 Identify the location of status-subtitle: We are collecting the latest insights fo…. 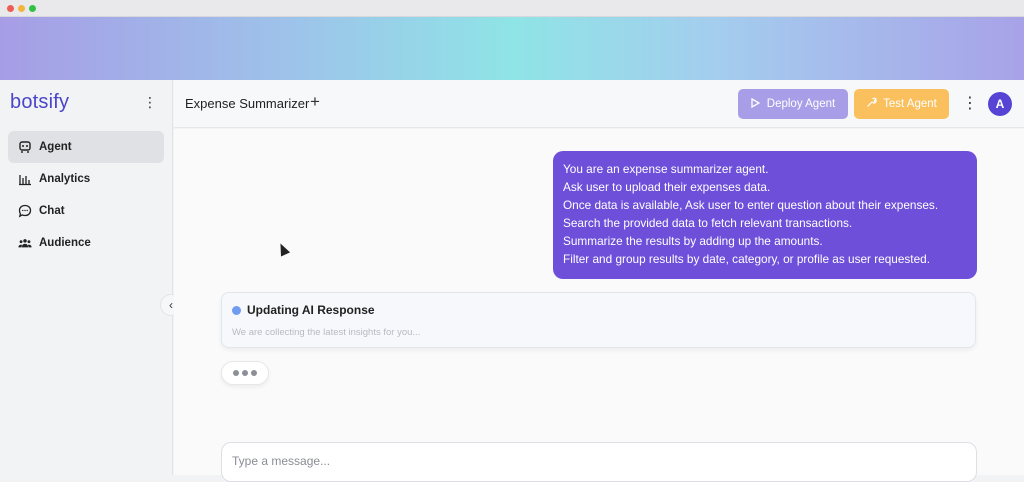
(326, 332).